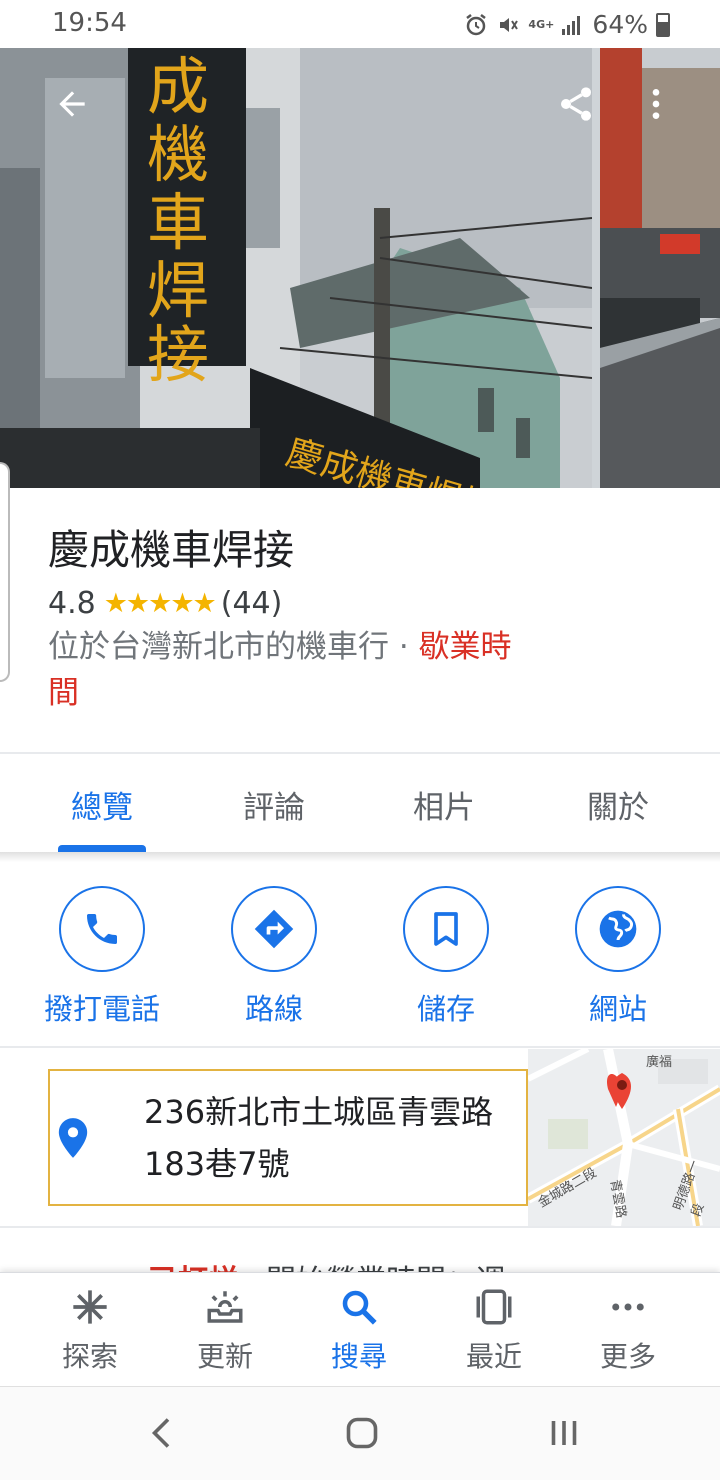  What do you see at coordinates (73, 1138) in the screenshot?
I see `location-pin-icon` at bounding box center [73, 1138].